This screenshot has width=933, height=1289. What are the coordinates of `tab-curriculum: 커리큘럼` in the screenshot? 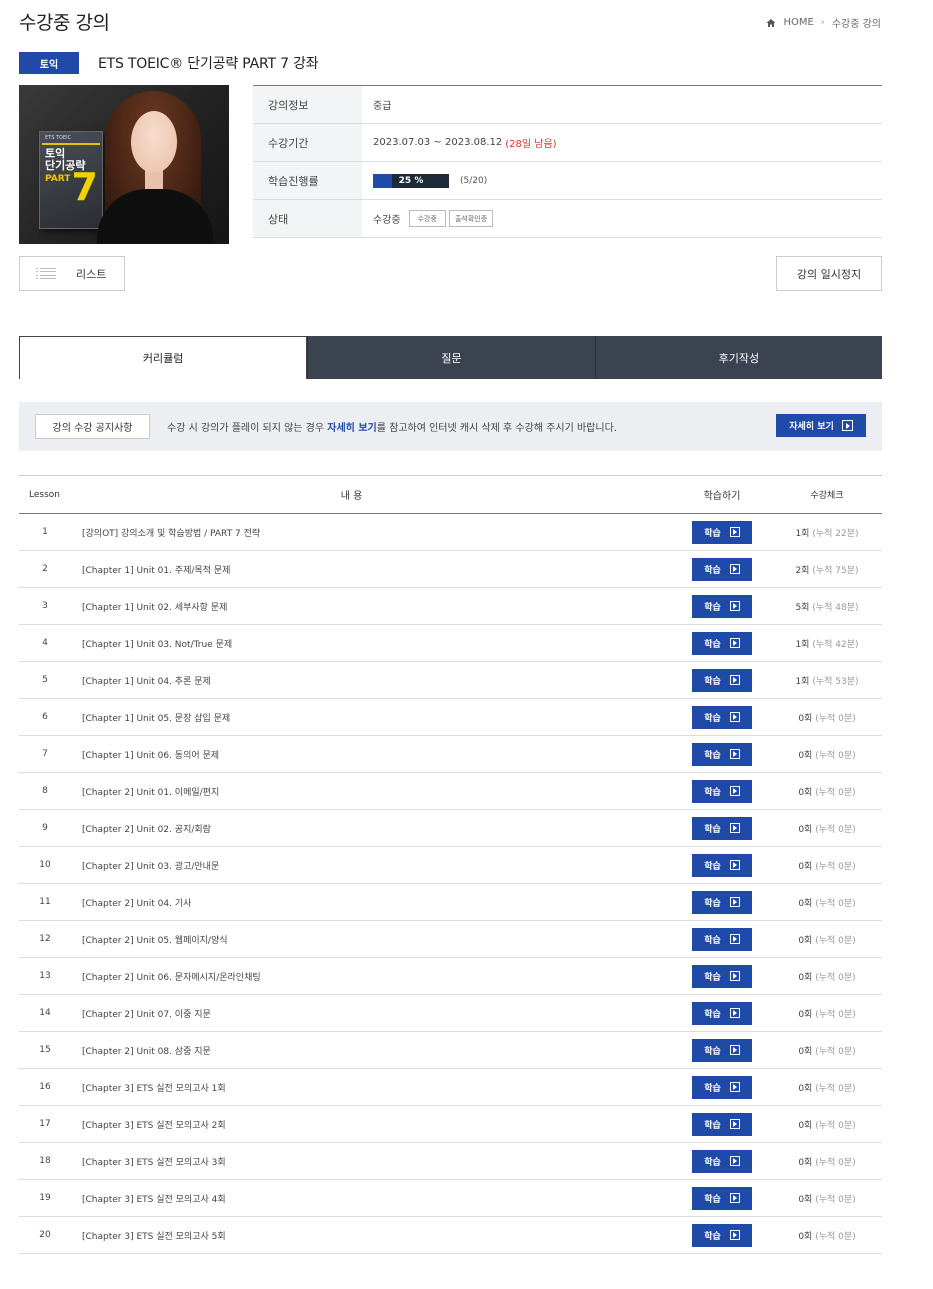 It's located at (163, 357).